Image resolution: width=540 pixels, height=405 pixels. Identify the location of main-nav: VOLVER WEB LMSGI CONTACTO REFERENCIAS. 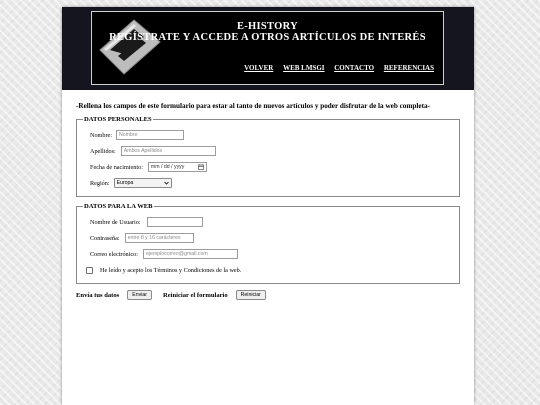
(335, 68).